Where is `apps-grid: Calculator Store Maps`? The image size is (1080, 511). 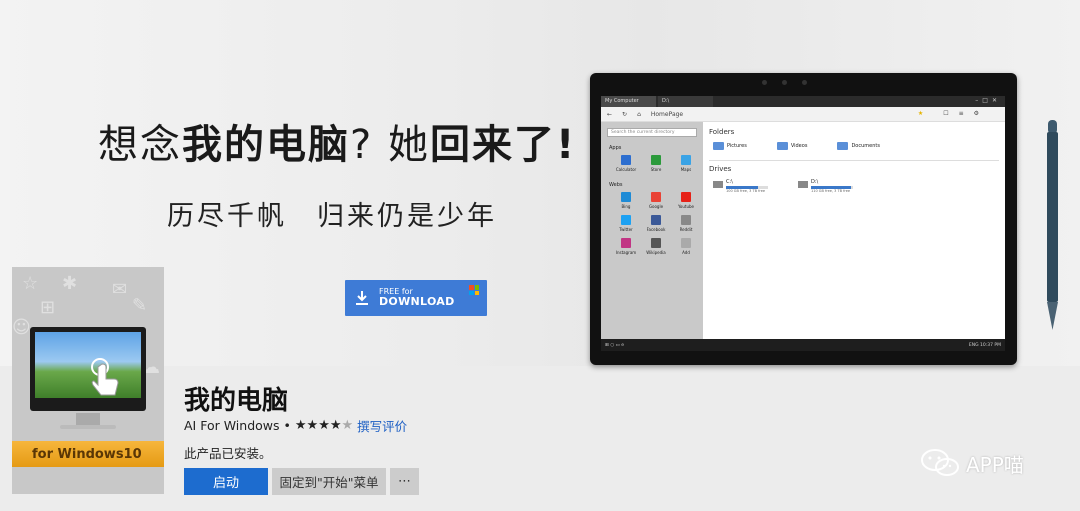 apps-grid: Calculator Store Maps is located at coordinates (652, 163).